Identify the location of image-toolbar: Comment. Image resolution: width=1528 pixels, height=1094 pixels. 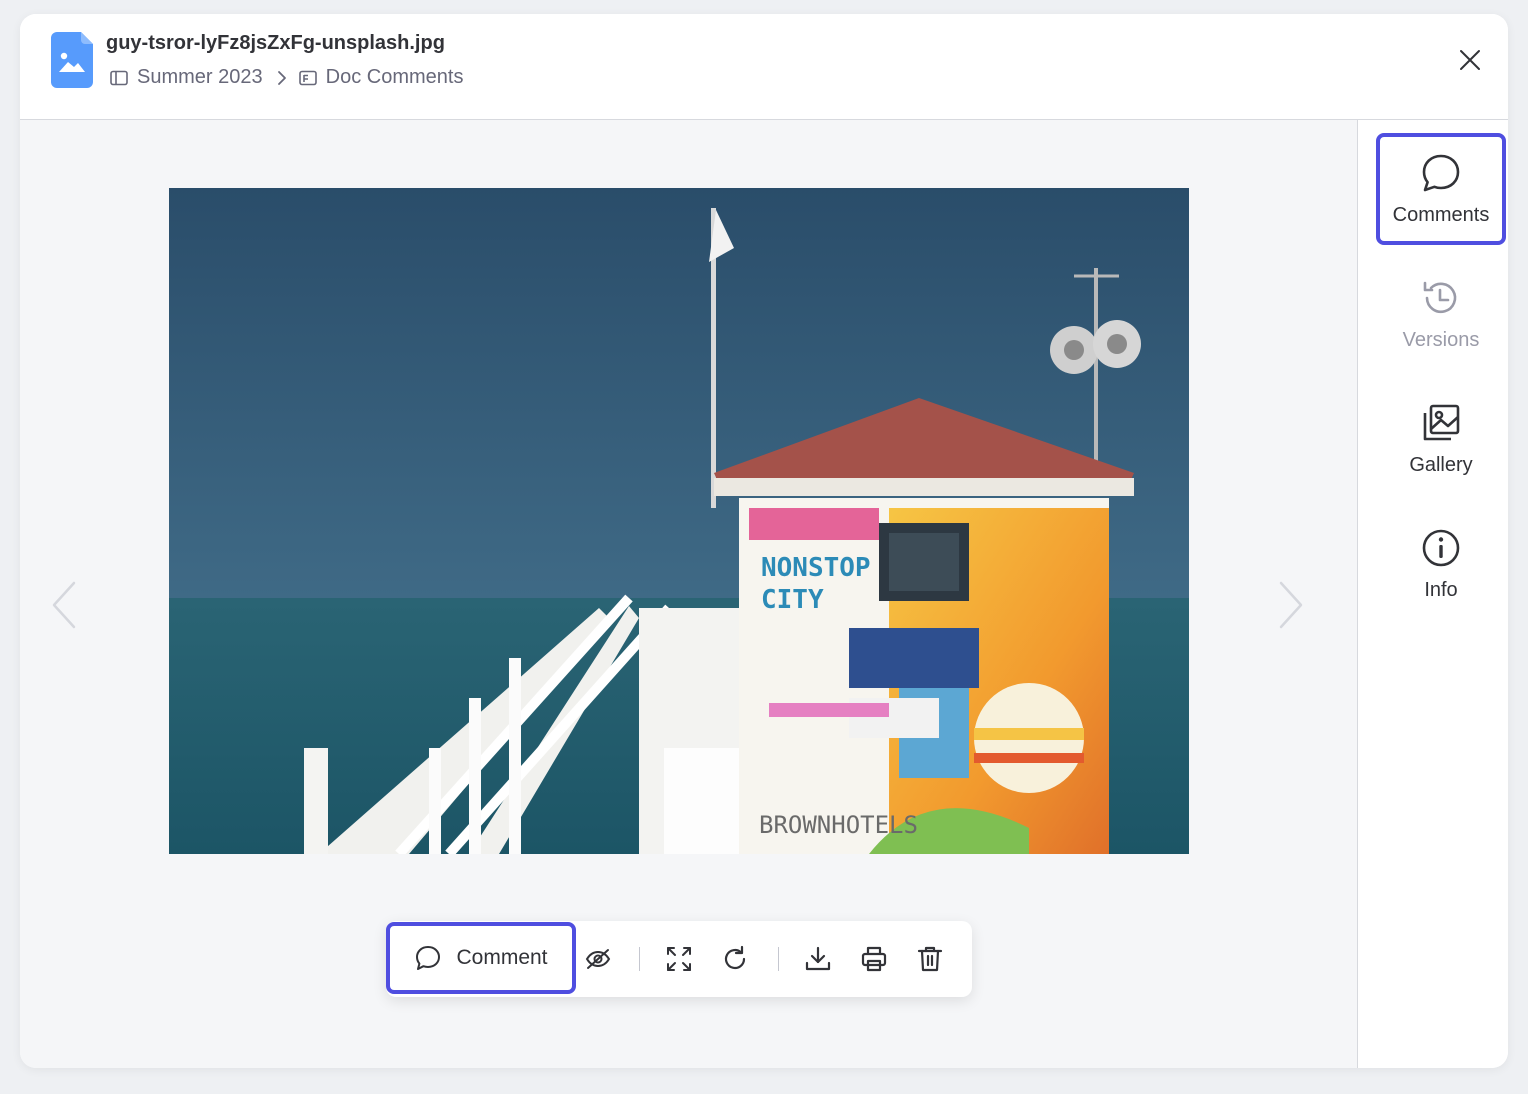
(679, 959).